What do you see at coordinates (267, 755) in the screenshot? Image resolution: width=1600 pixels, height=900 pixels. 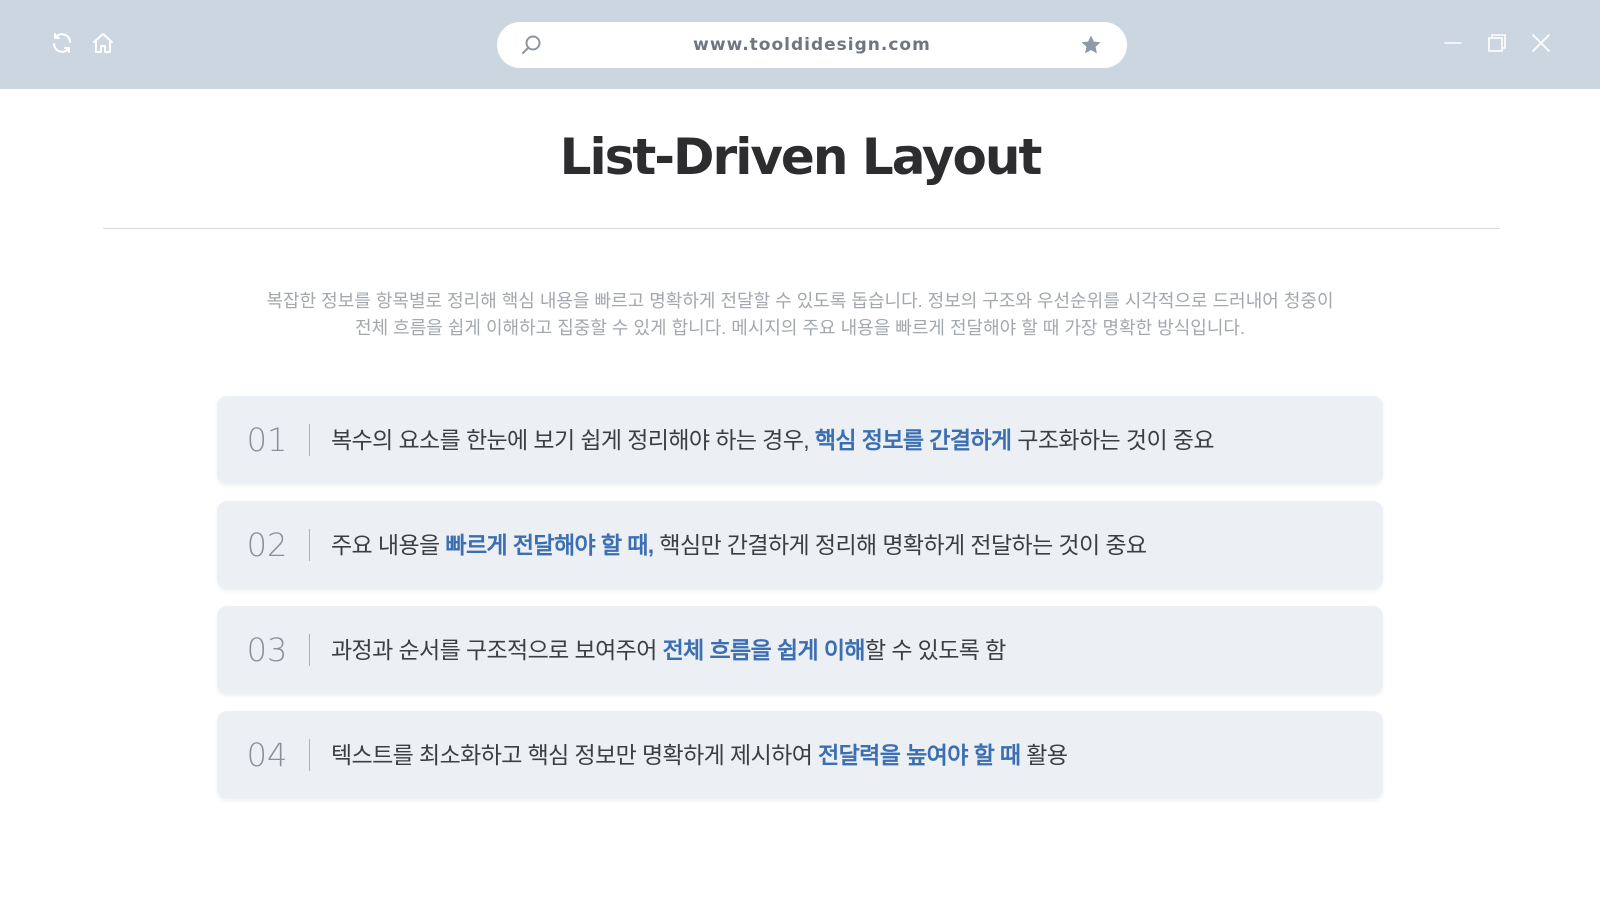 I see `item-number: 04` at bounding box center [267, 755].